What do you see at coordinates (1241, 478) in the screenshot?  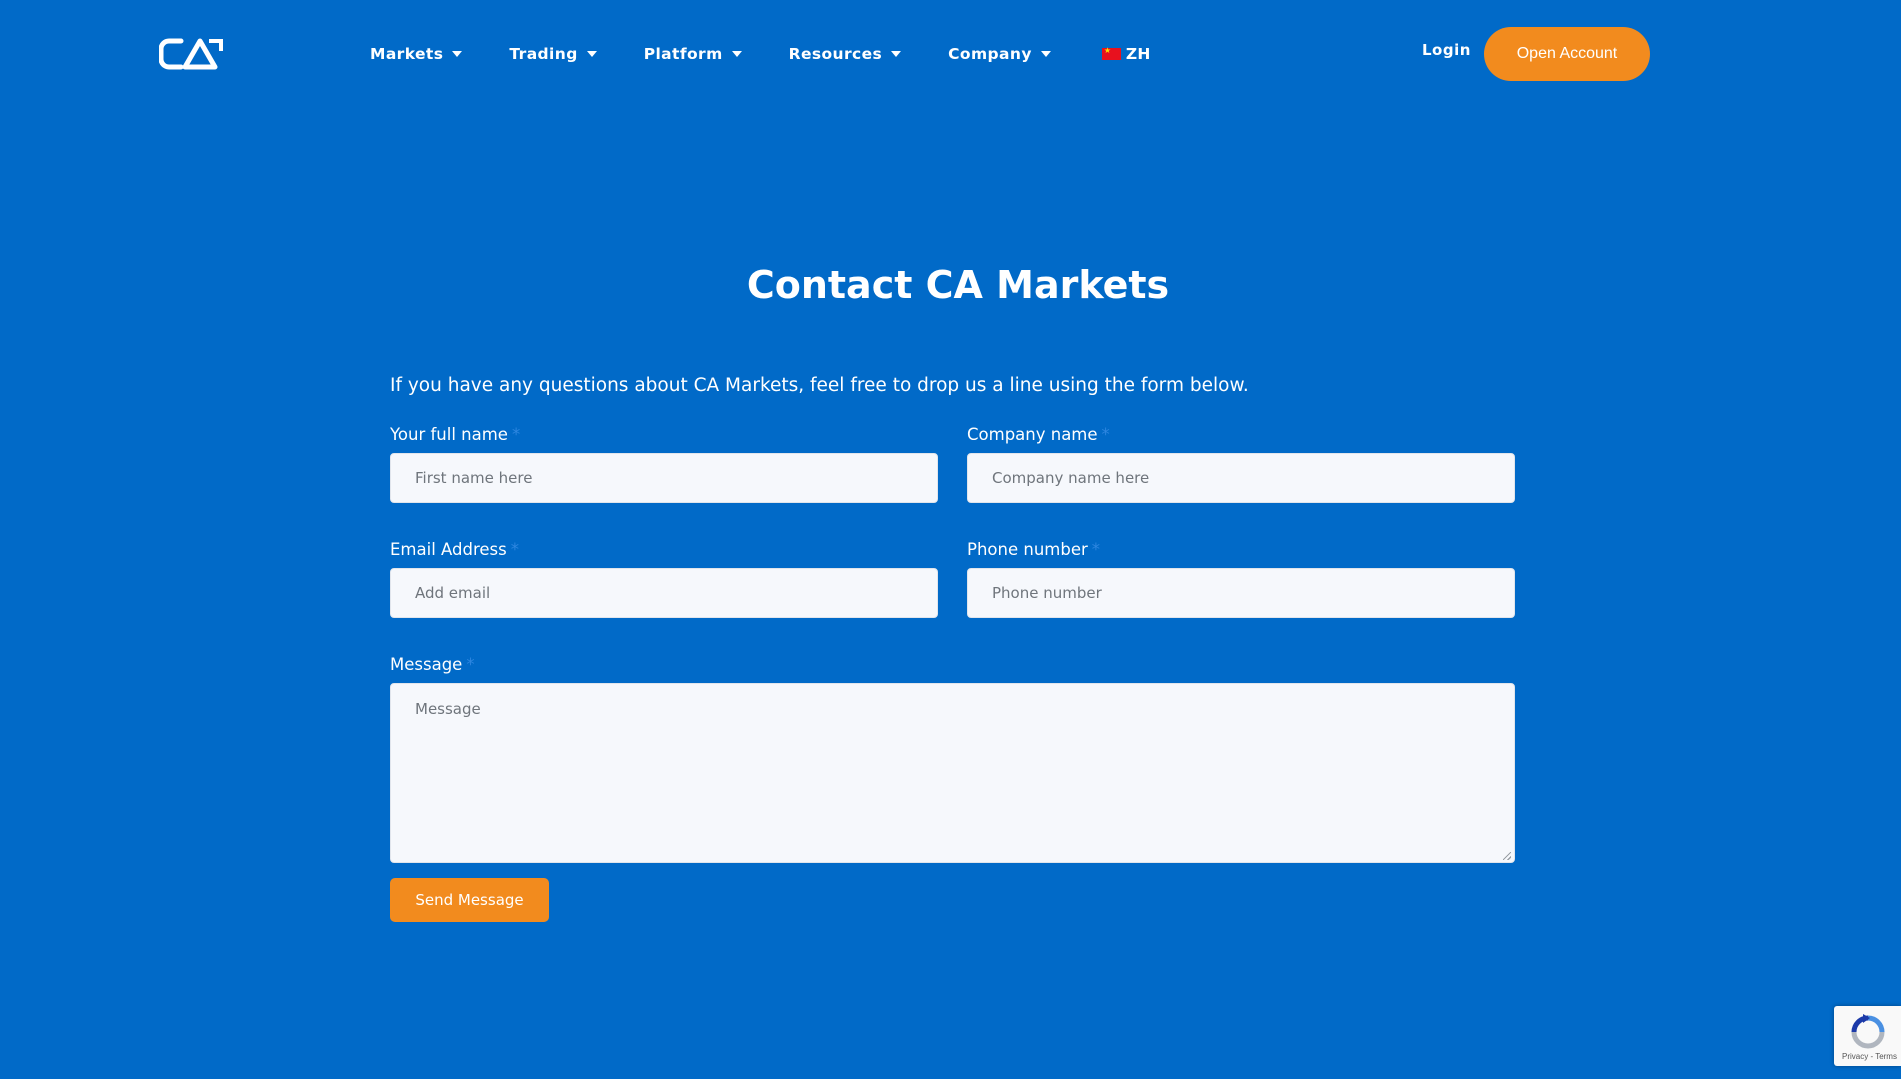 I see `company-name-input` at bounding box center [1241, 478].